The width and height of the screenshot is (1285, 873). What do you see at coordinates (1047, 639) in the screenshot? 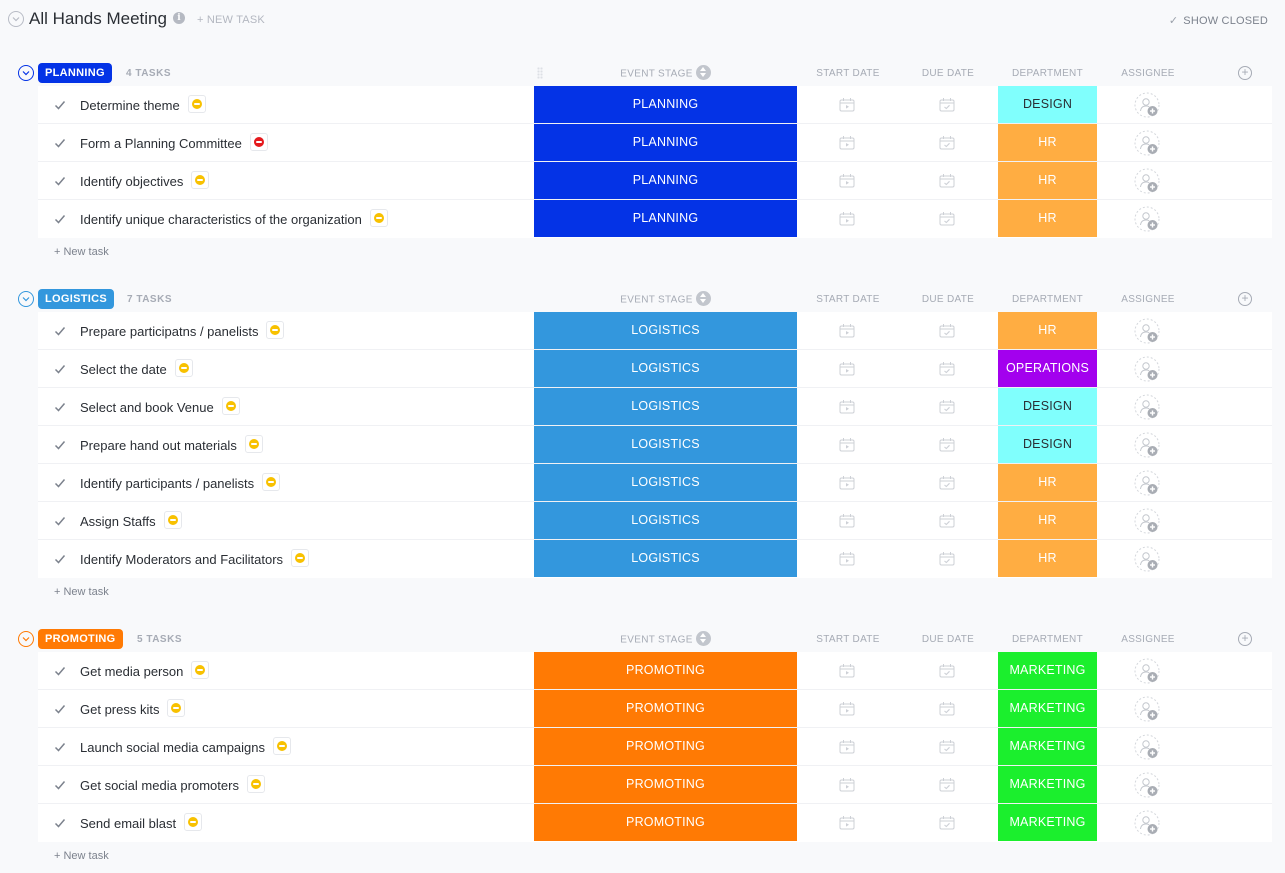
I see `column-header-department: DEPARTMENT` at bounding box center [1047, 639].